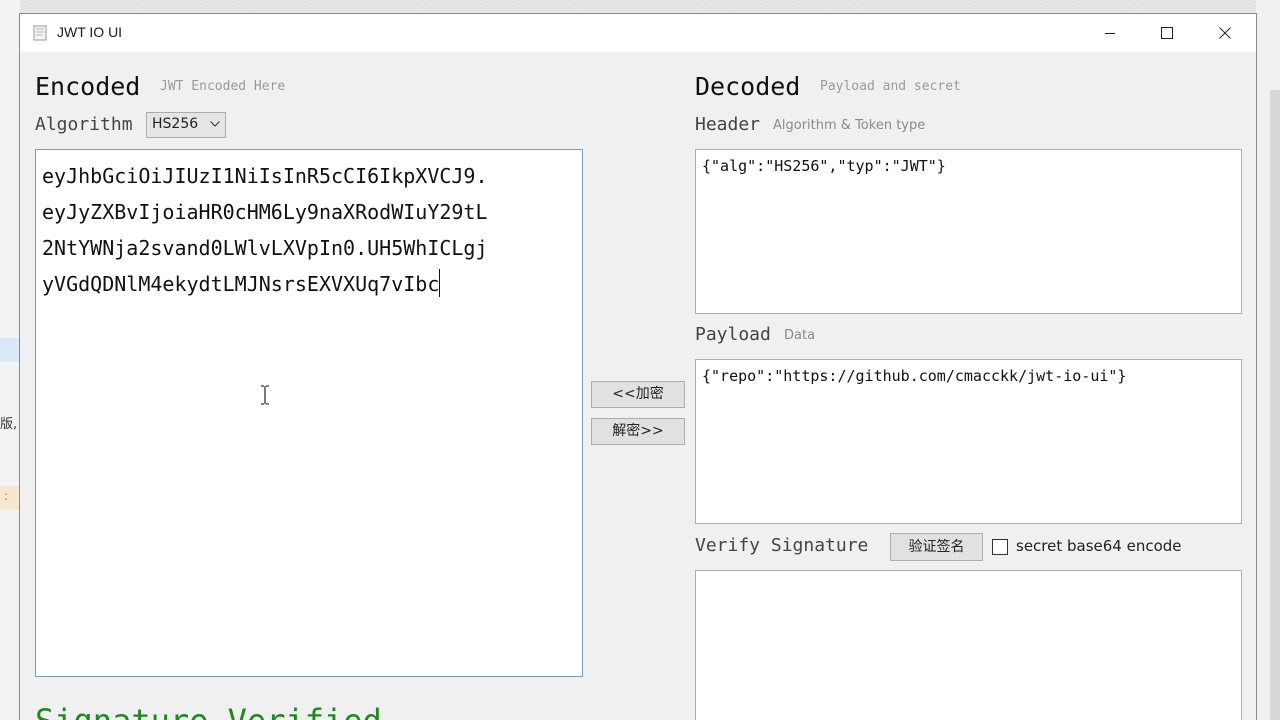 This screenshot has height=720, width=1280. What do you see at coordinates (638, 394) in the screenshot?
I see `encrypt-button: <<加密` at bounding box center [638, 394].